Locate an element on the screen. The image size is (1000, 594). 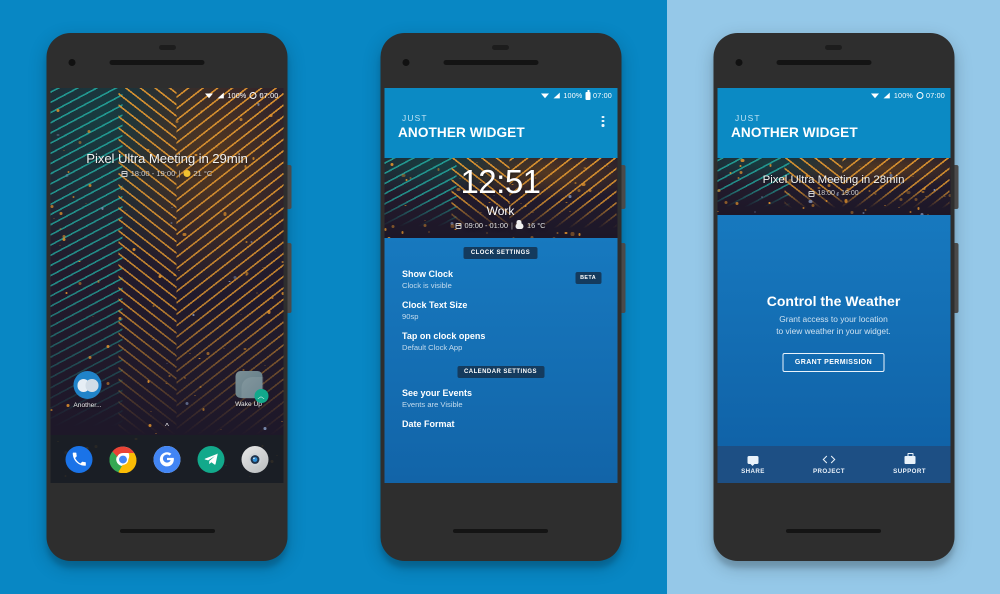
home-icon-wake-up: ︿ Wake Up is located at coordinates (249, 389).